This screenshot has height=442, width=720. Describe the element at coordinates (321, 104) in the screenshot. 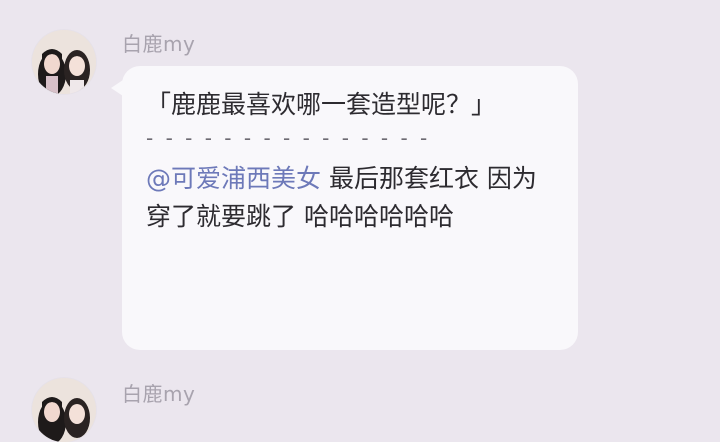

I see `quoted-question: 「鹿鹿最喜欢哪一套造型呢？」` at that location.